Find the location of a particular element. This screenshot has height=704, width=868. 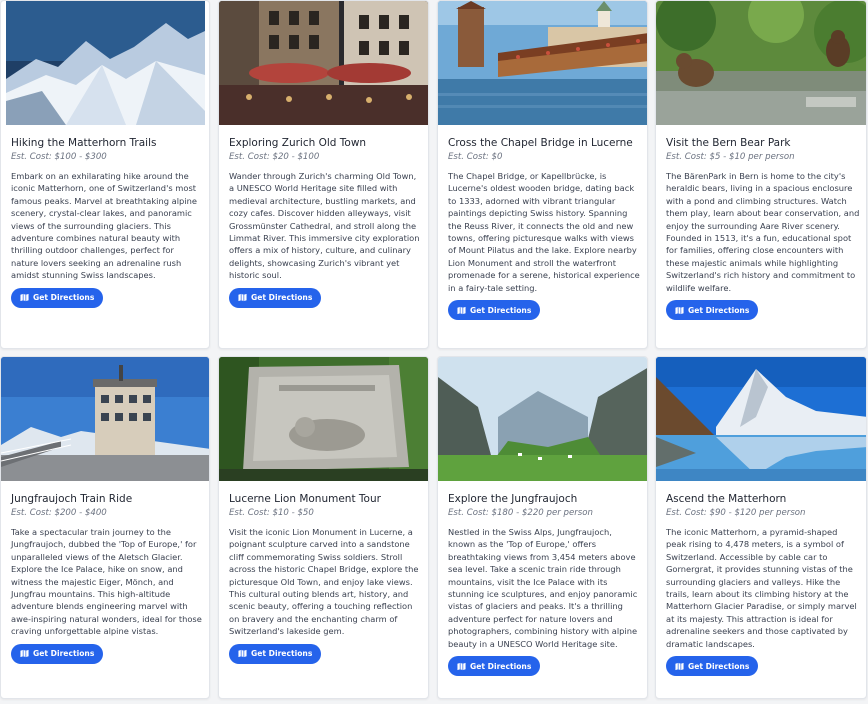

attraction-cost: Est. Cost: $180 - $220 per person is located at coordinates (520, 513).